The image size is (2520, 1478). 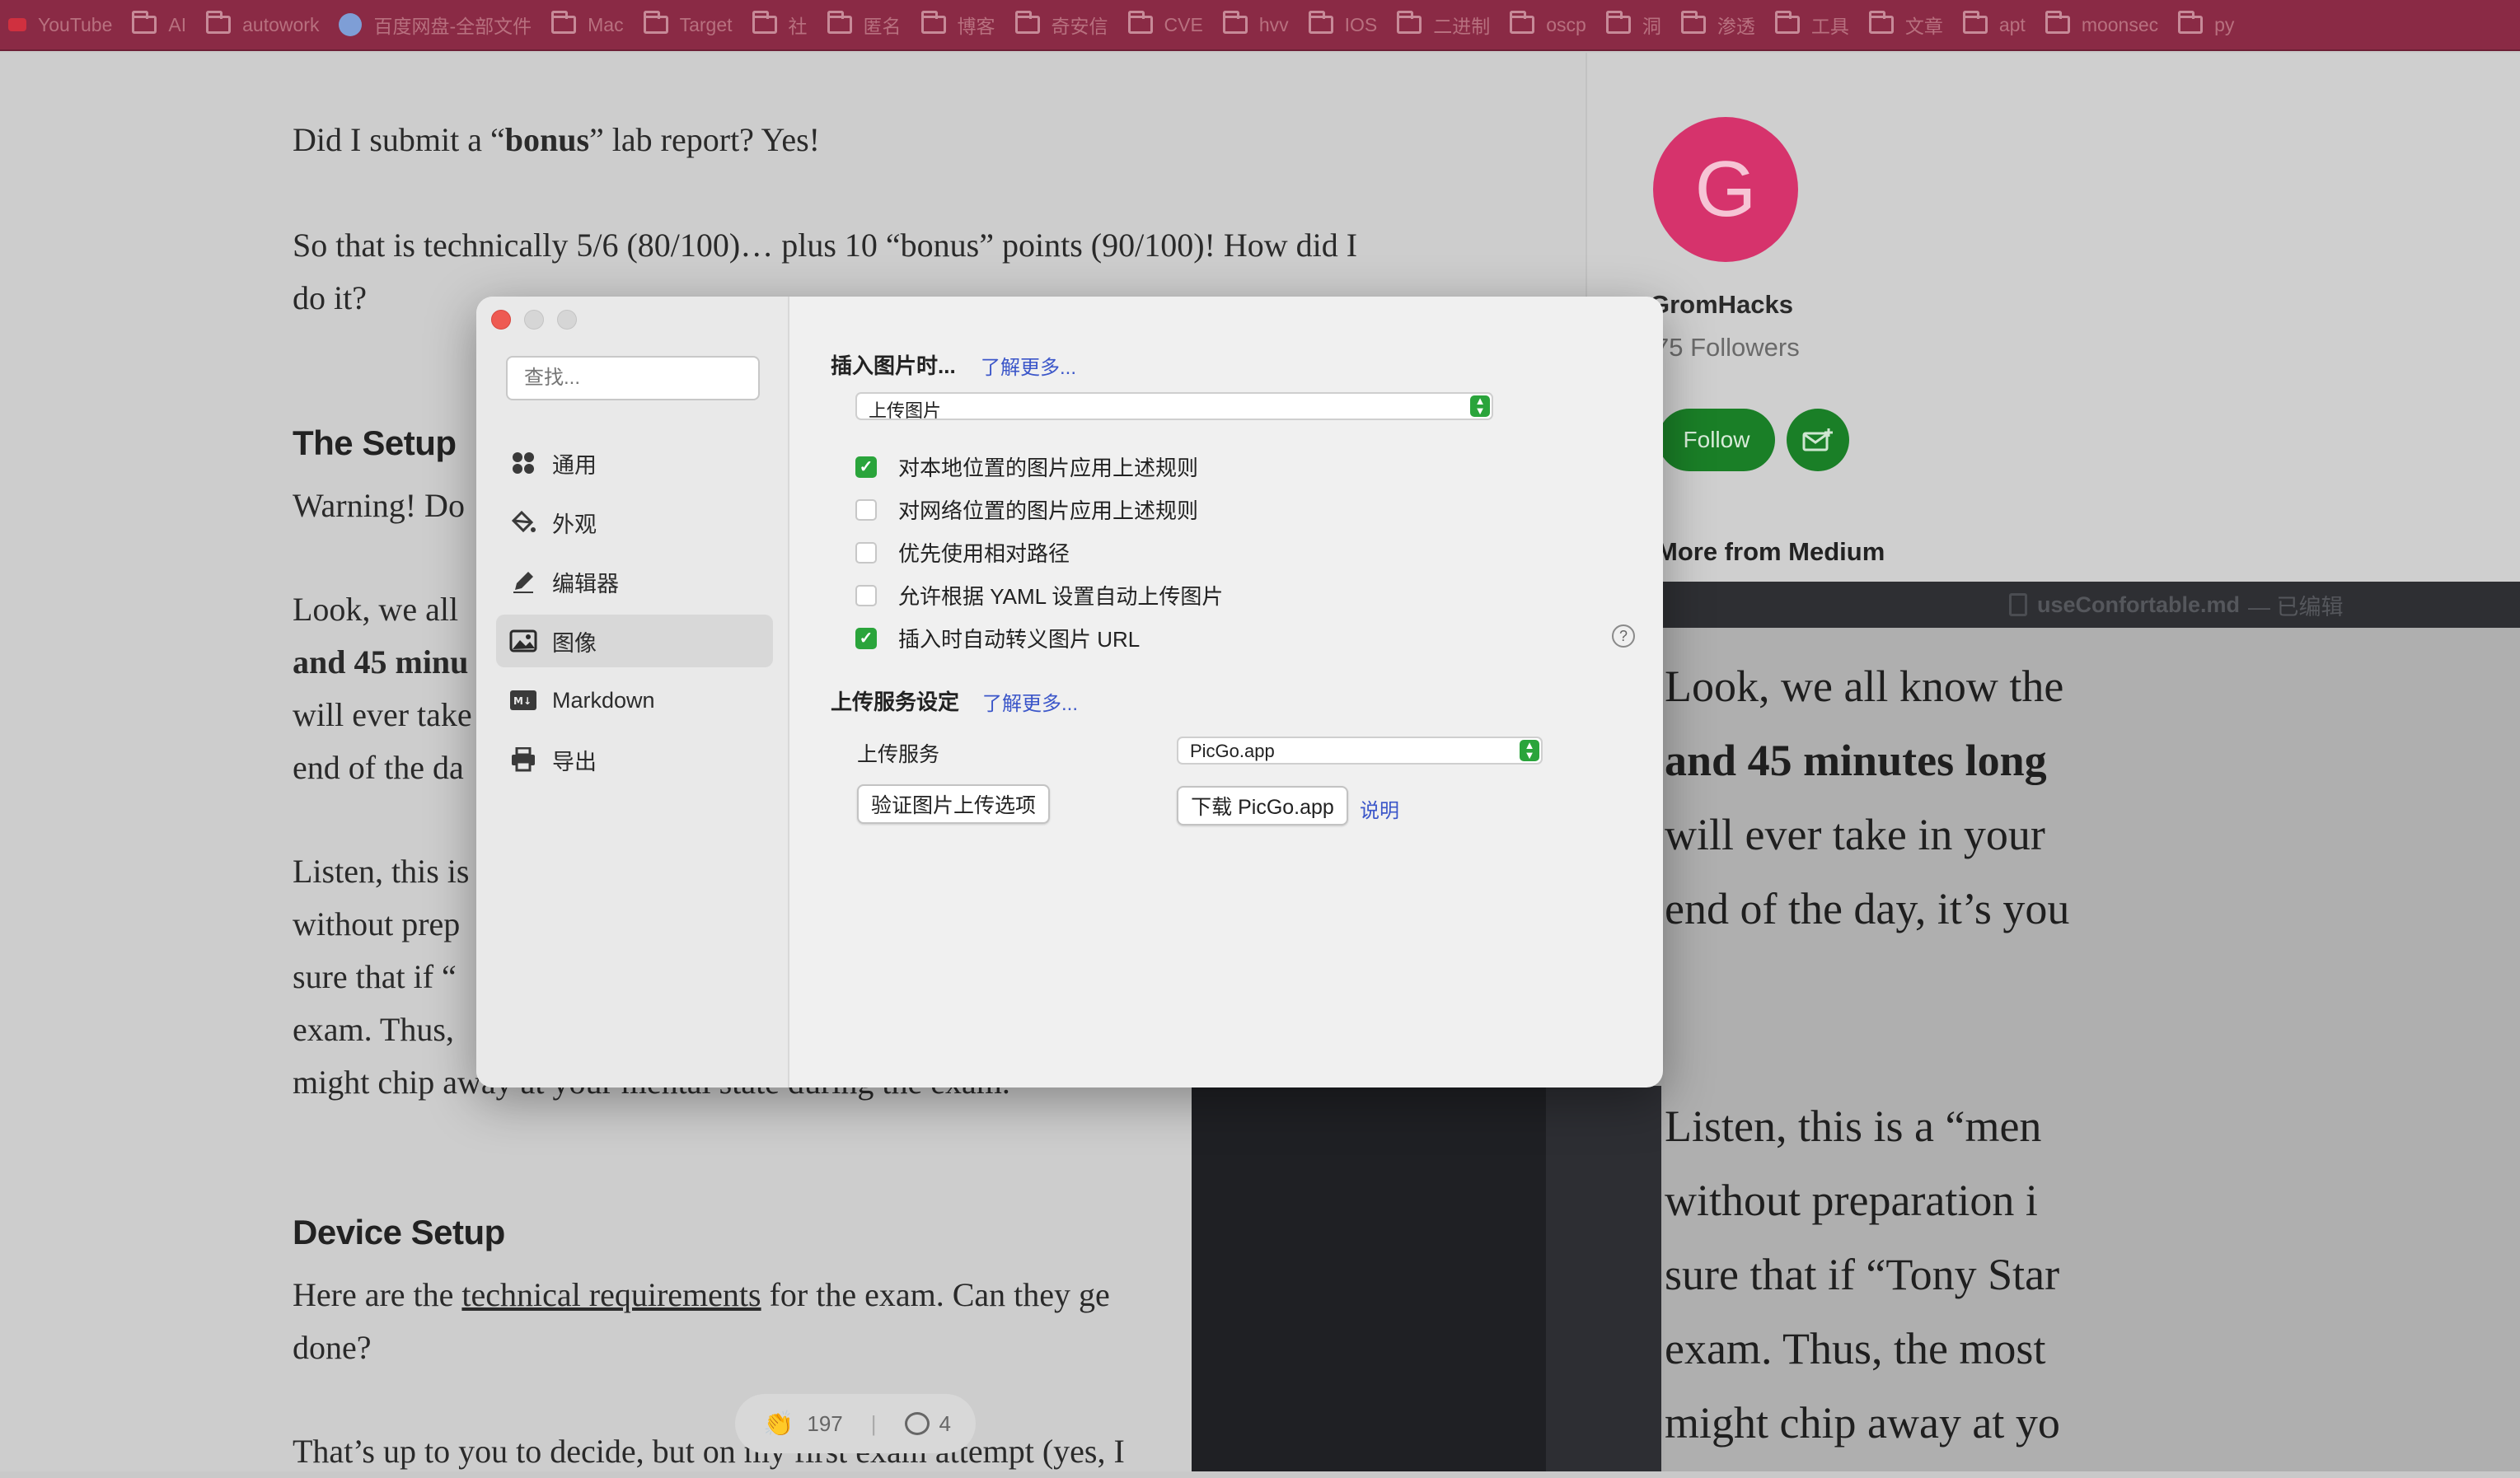 I want to click on insert-image-action-select: 上传图片 ▲ ▼, so click(x=1174, y=406).